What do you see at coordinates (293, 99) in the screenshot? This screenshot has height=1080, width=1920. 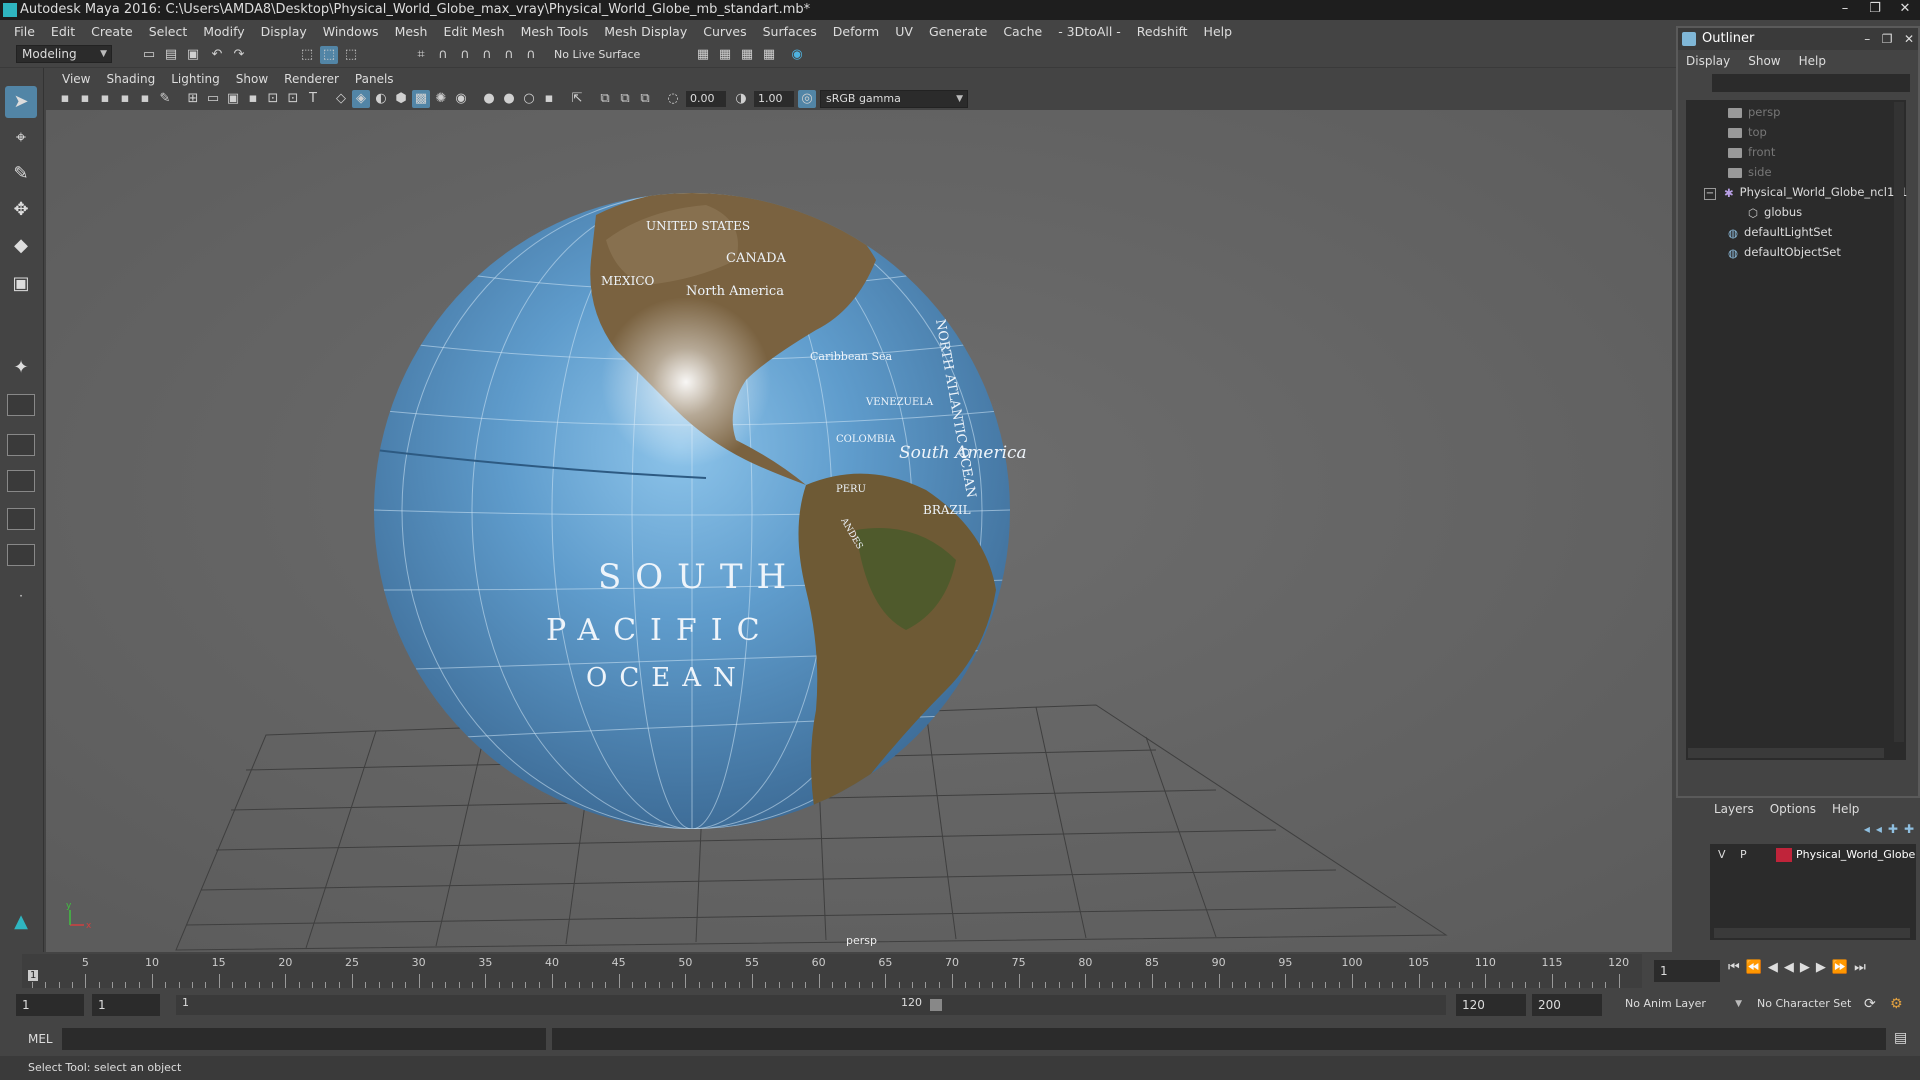 I see `safe-action-icon: ⊡` at bounding box center [293, 99].